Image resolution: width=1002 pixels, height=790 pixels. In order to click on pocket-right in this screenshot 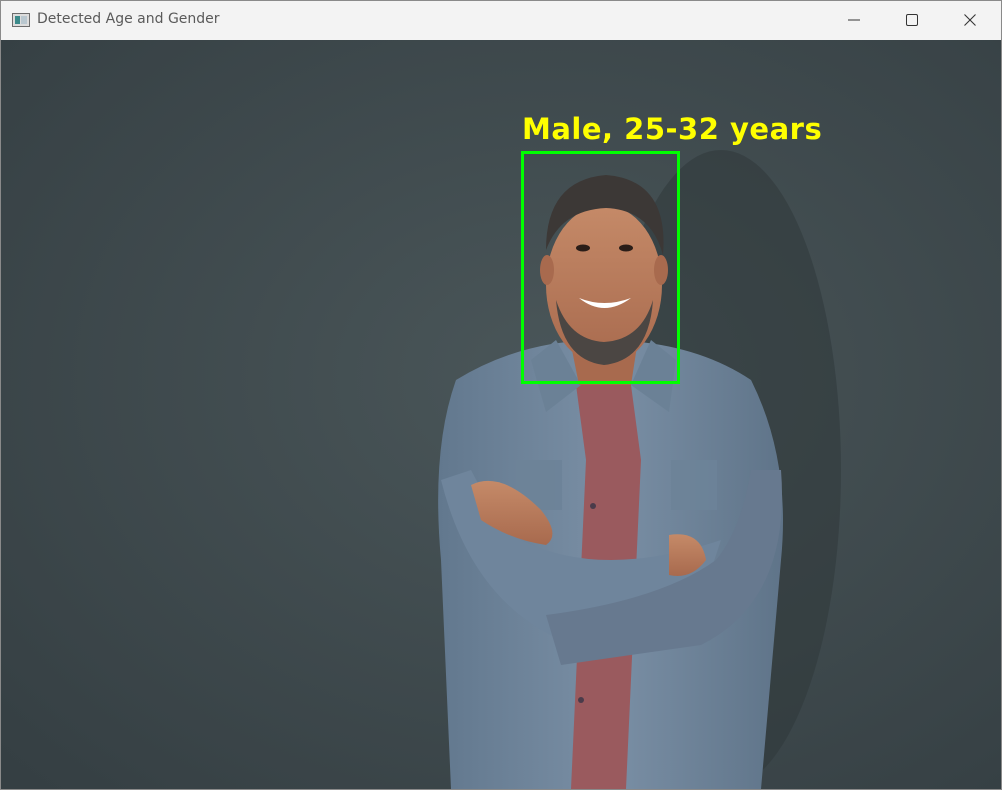, I will do `click(694, 485)`.